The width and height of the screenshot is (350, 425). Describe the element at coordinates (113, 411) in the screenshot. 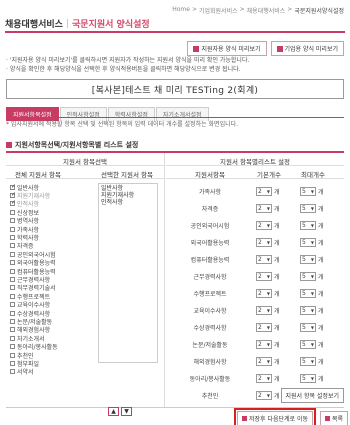

I see `move-up-button: ▲` at that location.